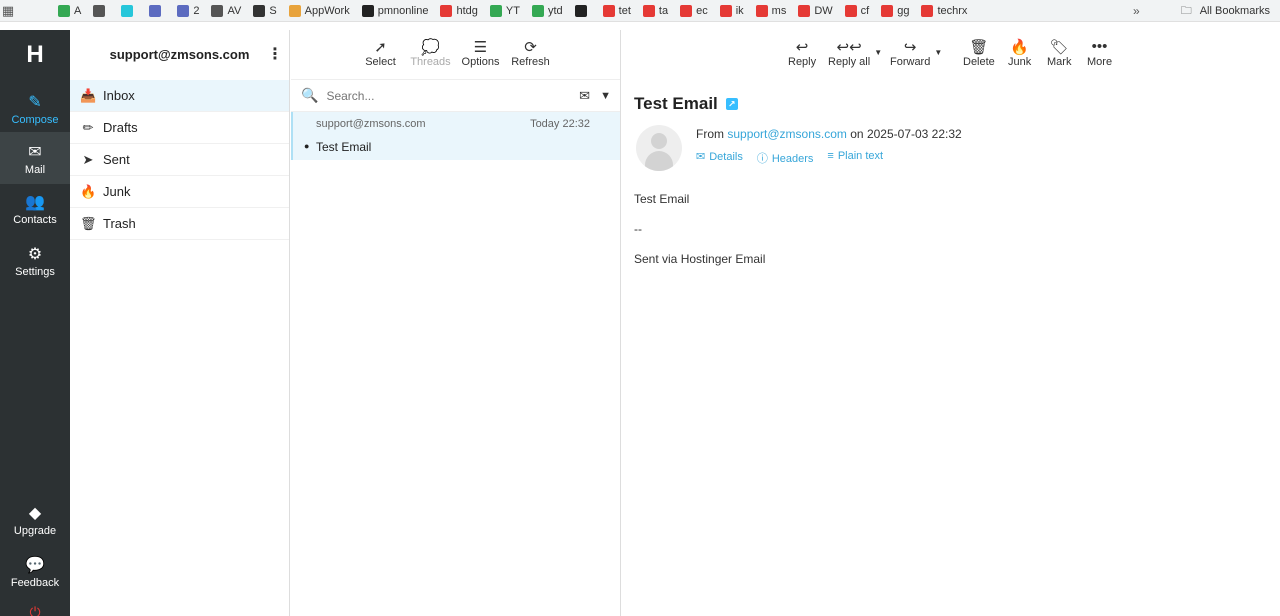  What do you see at coordinates (895, 10) in the screenshot?
I see `bookmark-item: gg` at bounding box center [895, 10].